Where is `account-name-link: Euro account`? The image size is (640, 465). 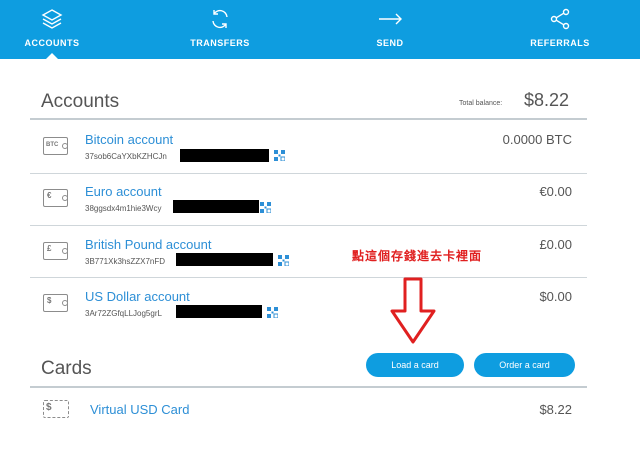 account-name-link: Euro account is located at coordinates (123, 191).